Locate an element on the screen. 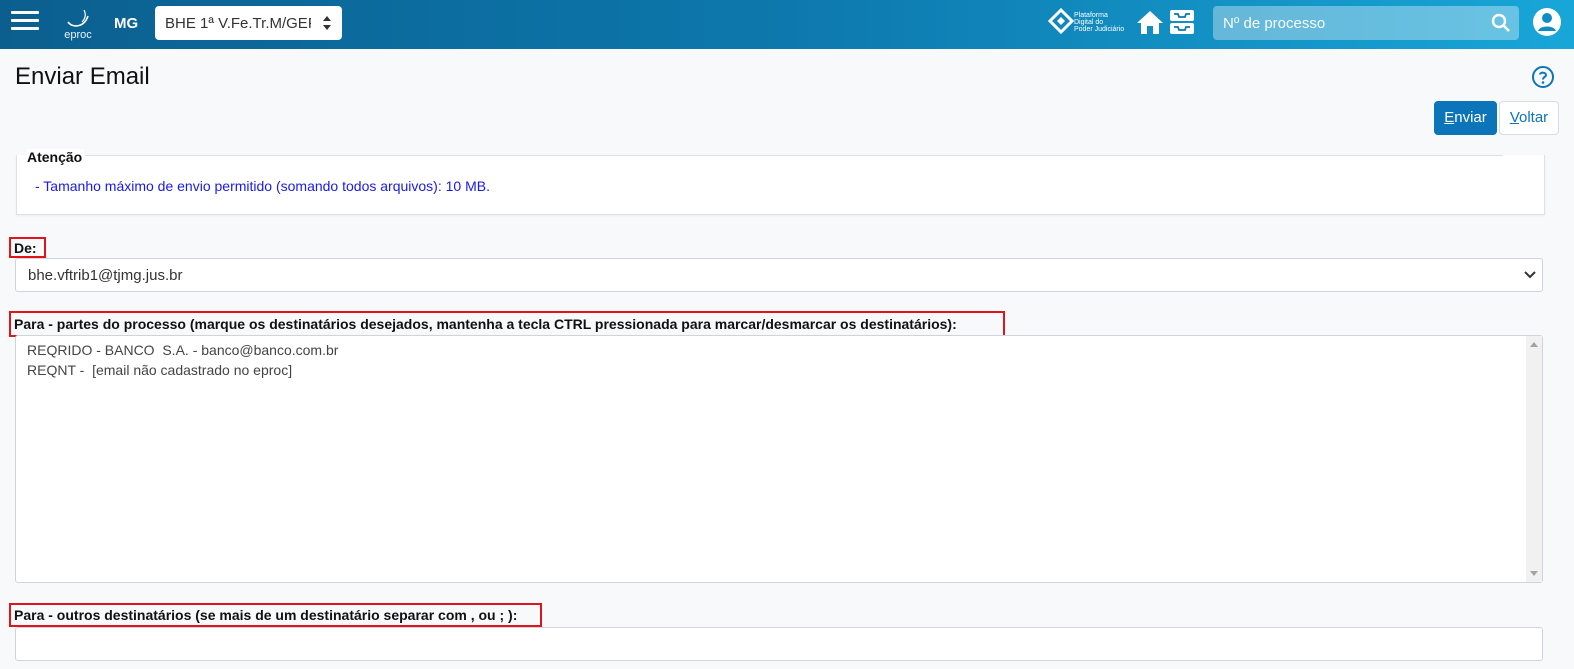 The width and height of the screenshot is (1574, 669). inbox-icon is located at coordinates (1182, 22).